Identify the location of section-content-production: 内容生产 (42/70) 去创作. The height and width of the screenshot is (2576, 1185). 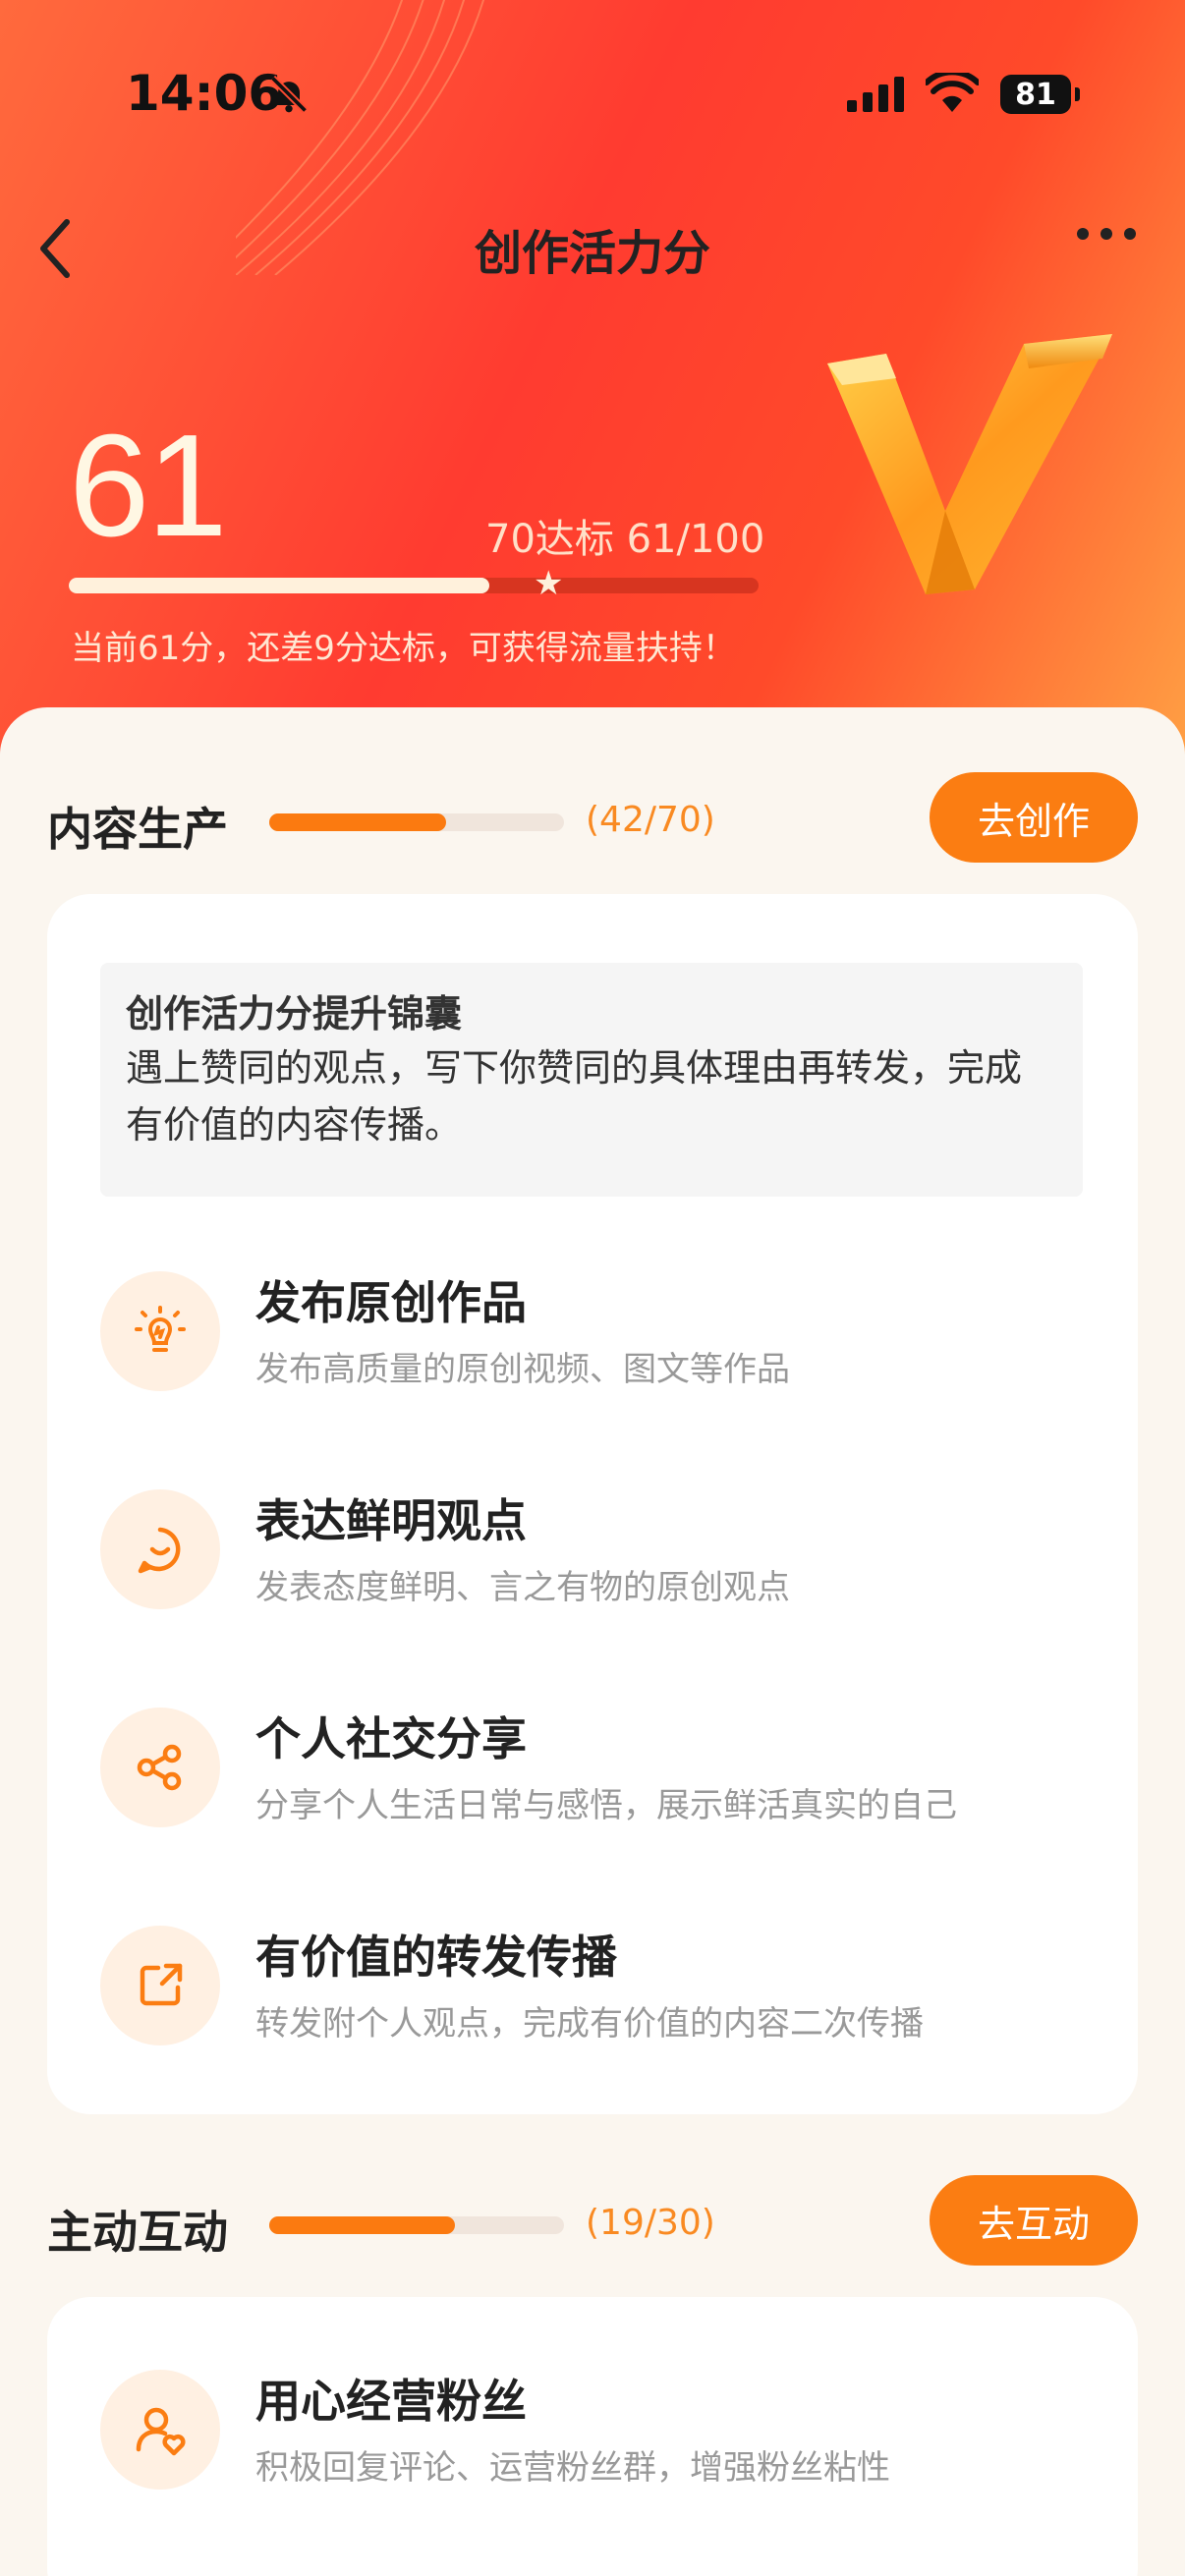
(592, 821).